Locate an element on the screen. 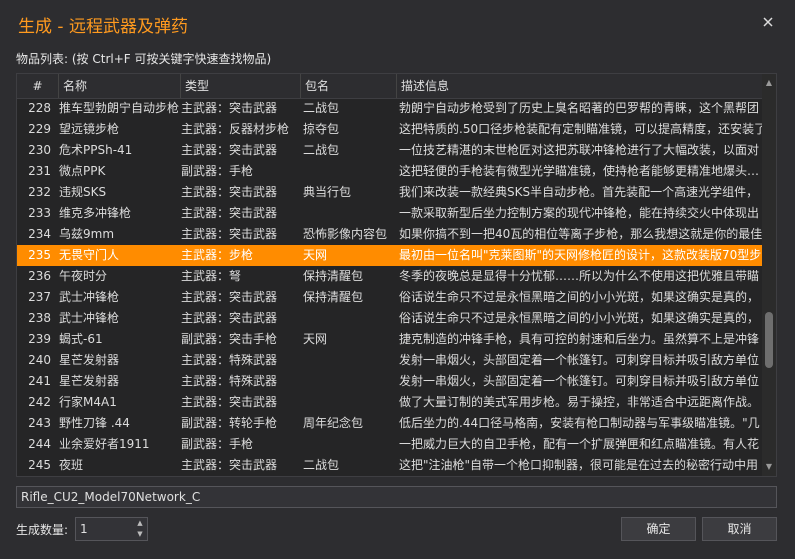 The image size is (795, 559). row-number: 243 is located at coordinates (39, 423).